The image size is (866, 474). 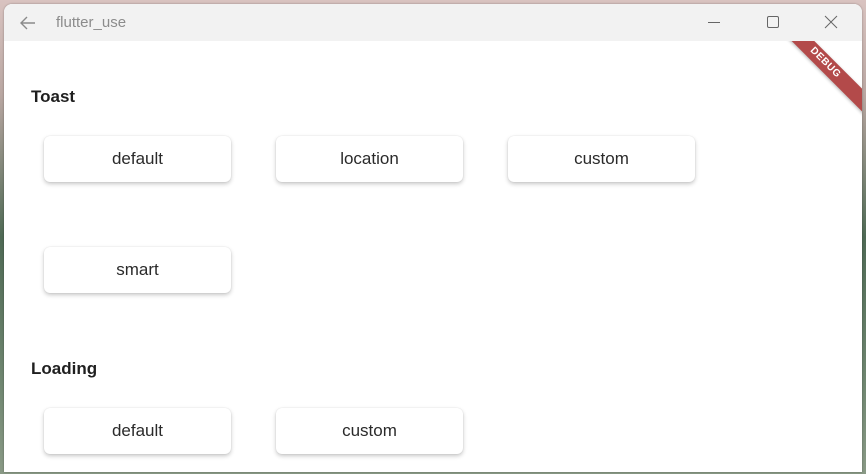 I want to click on toast-custom-button: custom, so click(x=601, y=159).